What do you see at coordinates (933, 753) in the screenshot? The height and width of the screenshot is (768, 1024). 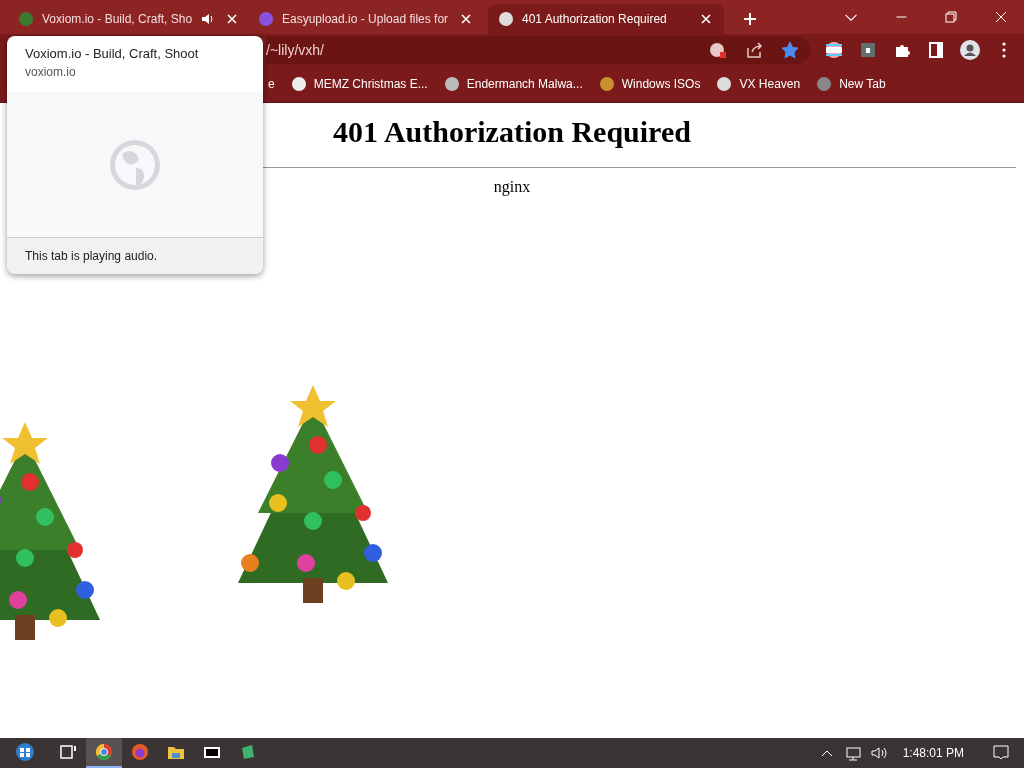 I see `clock: 1:48:01 PM` at bounding box center [933, 753].